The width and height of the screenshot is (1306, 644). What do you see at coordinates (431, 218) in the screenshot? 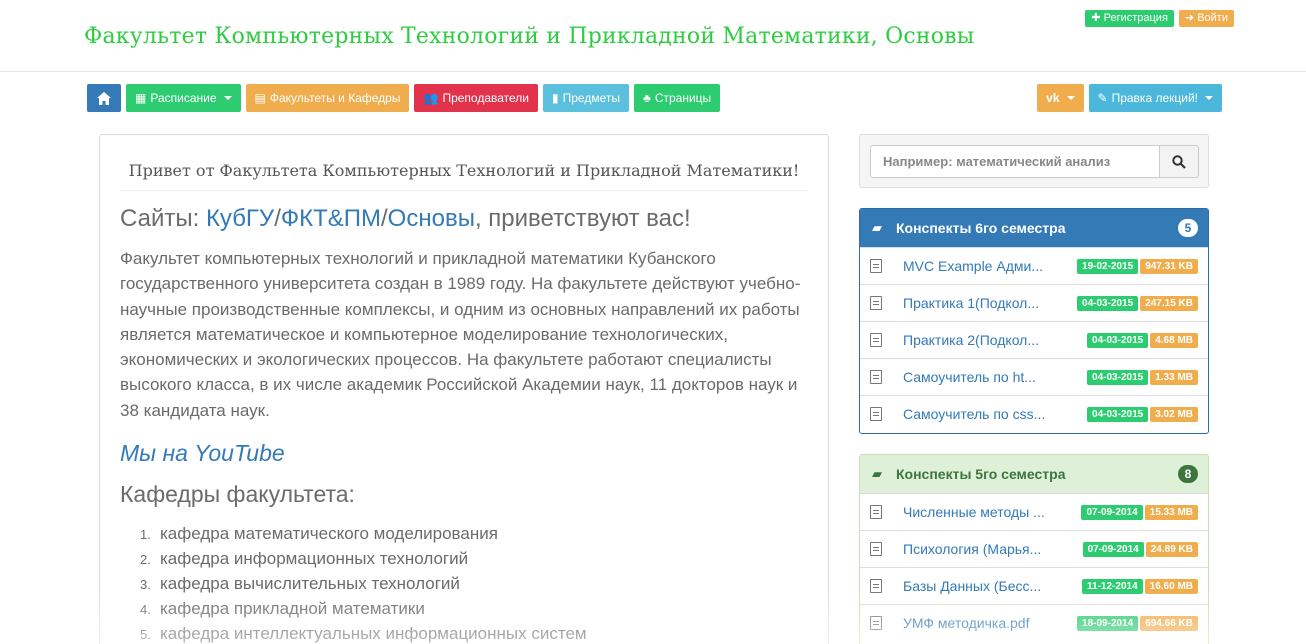
I see `osnovy-link: Основы` at bounding box center [431, 218].